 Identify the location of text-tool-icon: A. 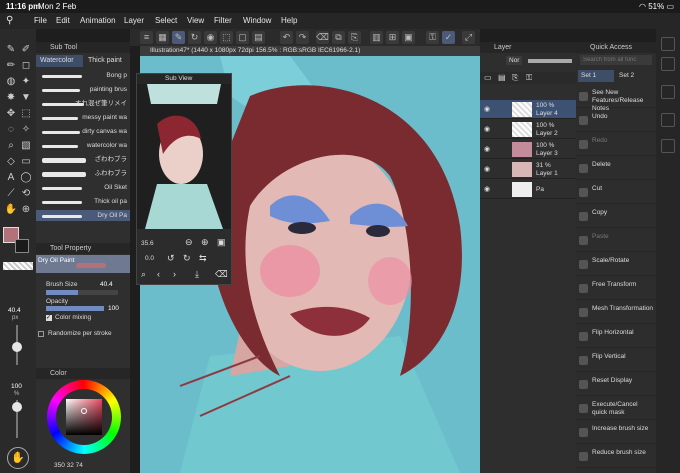
(11, 178).